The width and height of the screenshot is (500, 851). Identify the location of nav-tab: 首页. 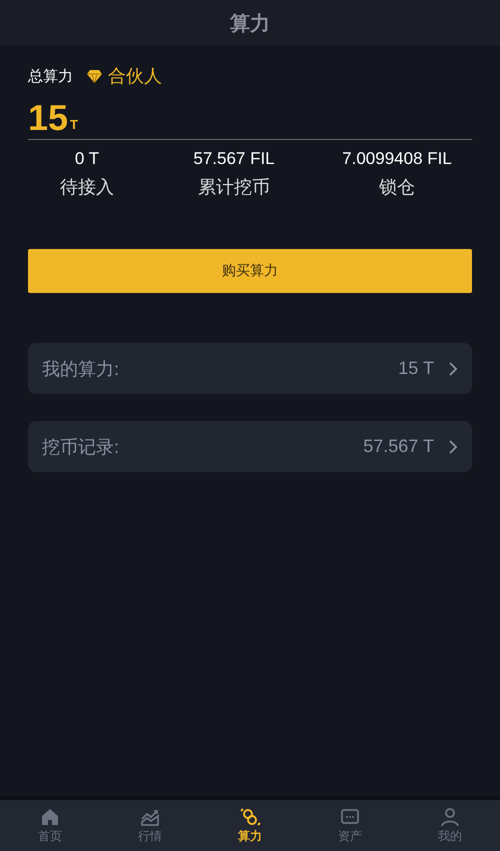
(50, 825).